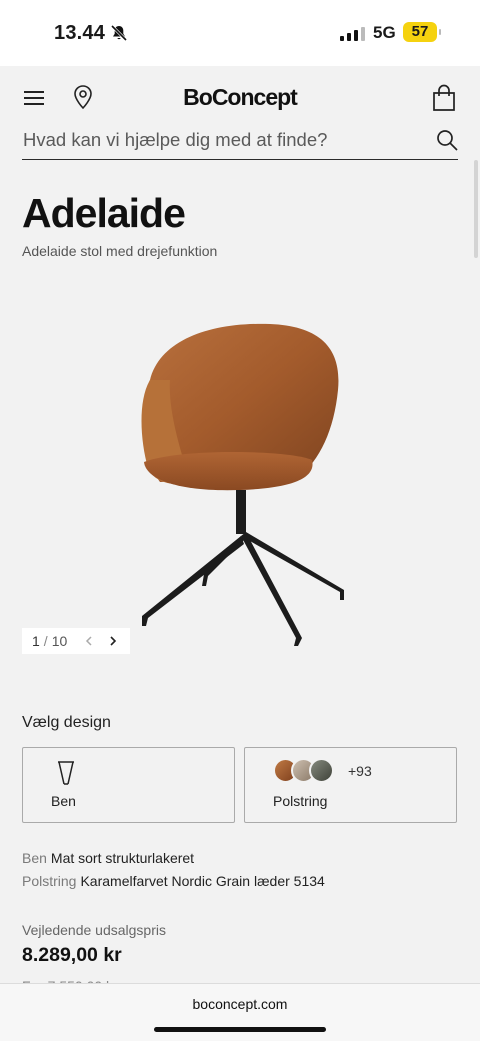 The width and height of the screenshot is (480, 1041). I want to click on browser-address-bar: boconcept.com, so click(240, 1012).